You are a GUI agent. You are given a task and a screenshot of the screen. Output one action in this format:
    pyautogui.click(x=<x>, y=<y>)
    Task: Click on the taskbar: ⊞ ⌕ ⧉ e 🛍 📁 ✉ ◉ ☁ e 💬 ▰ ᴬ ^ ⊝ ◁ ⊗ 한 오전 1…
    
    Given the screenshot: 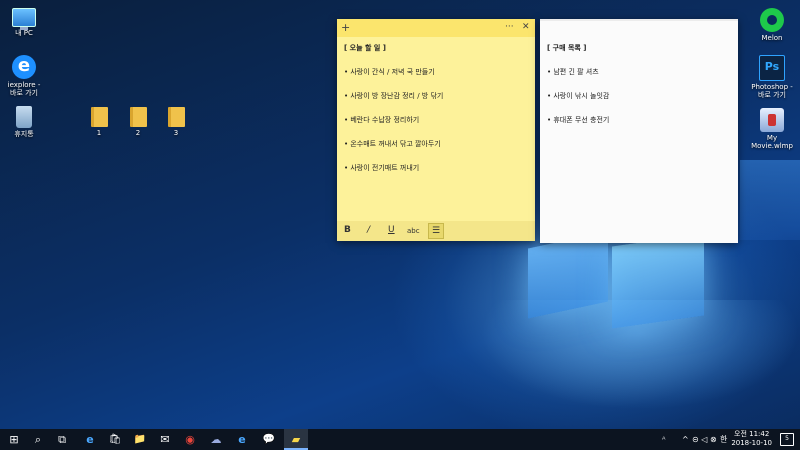 What is the action you would take?
    pyautogui.click(x=400, y=439)
    